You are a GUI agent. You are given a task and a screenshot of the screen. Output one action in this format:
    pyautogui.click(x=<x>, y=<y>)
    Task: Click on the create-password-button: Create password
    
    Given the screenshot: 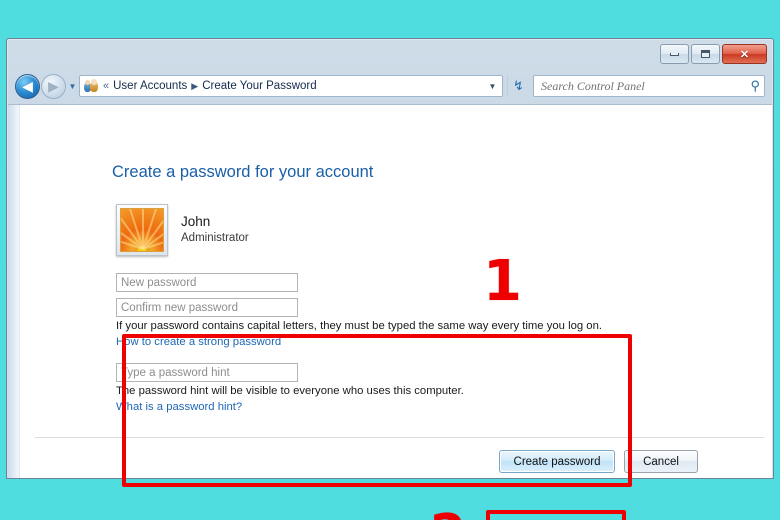 What is the action you would take?
    pyautogui.click(x=557, y=461)
    